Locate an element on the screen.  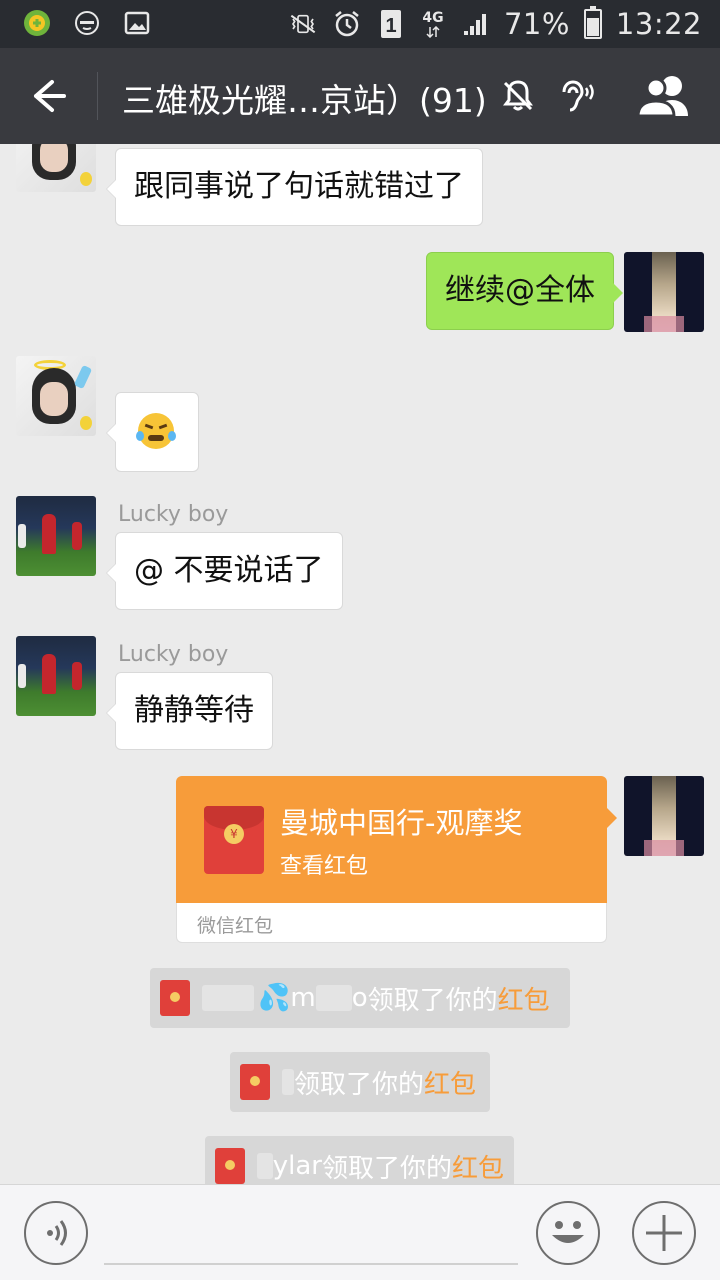
smiley-icon is located at coordinates (568, 1232).